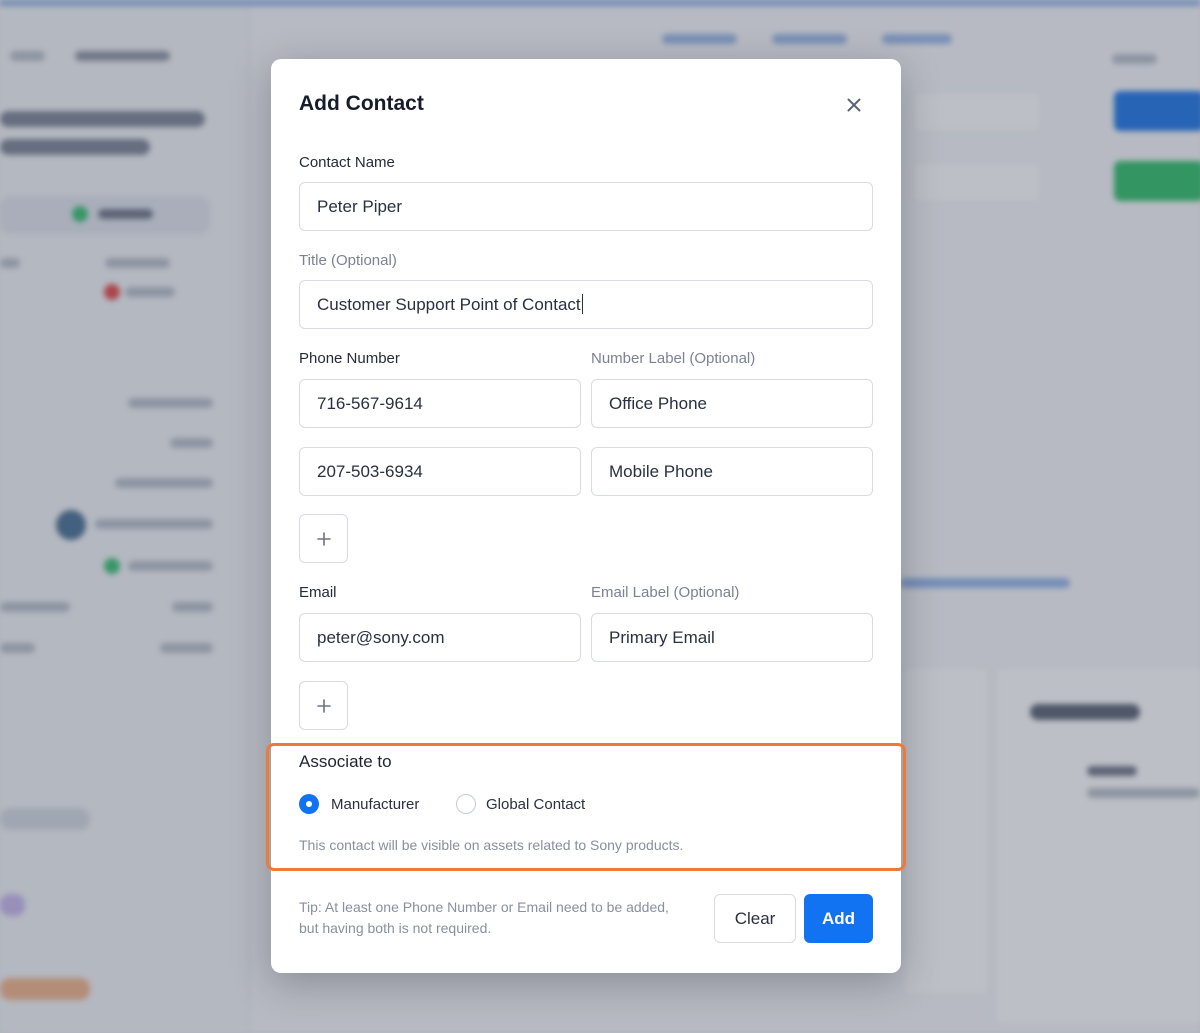 Image resolution: width=1200 pixels, height=1033 pixels. What do you see at coordinates (732, 637) in the screenshot?
I see `email-label-input-1: Primary Email` at bounding box center [732, 637].